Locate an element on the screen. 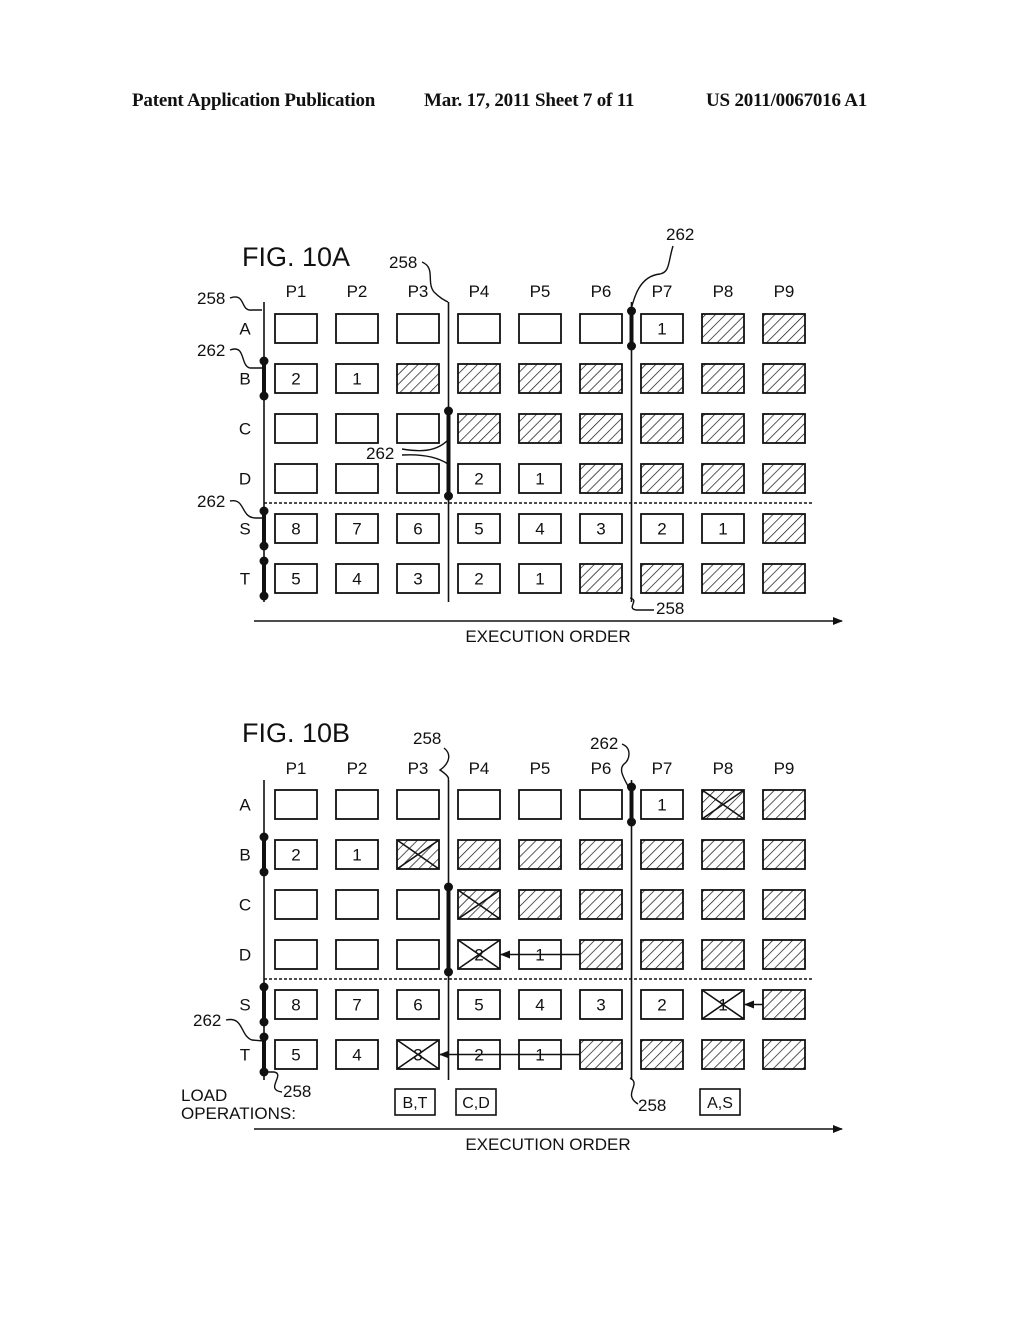 This screenshot has height=1320, width=1024. load-operations-label: OPERATIONS: is located at coordinates (238, 1113).